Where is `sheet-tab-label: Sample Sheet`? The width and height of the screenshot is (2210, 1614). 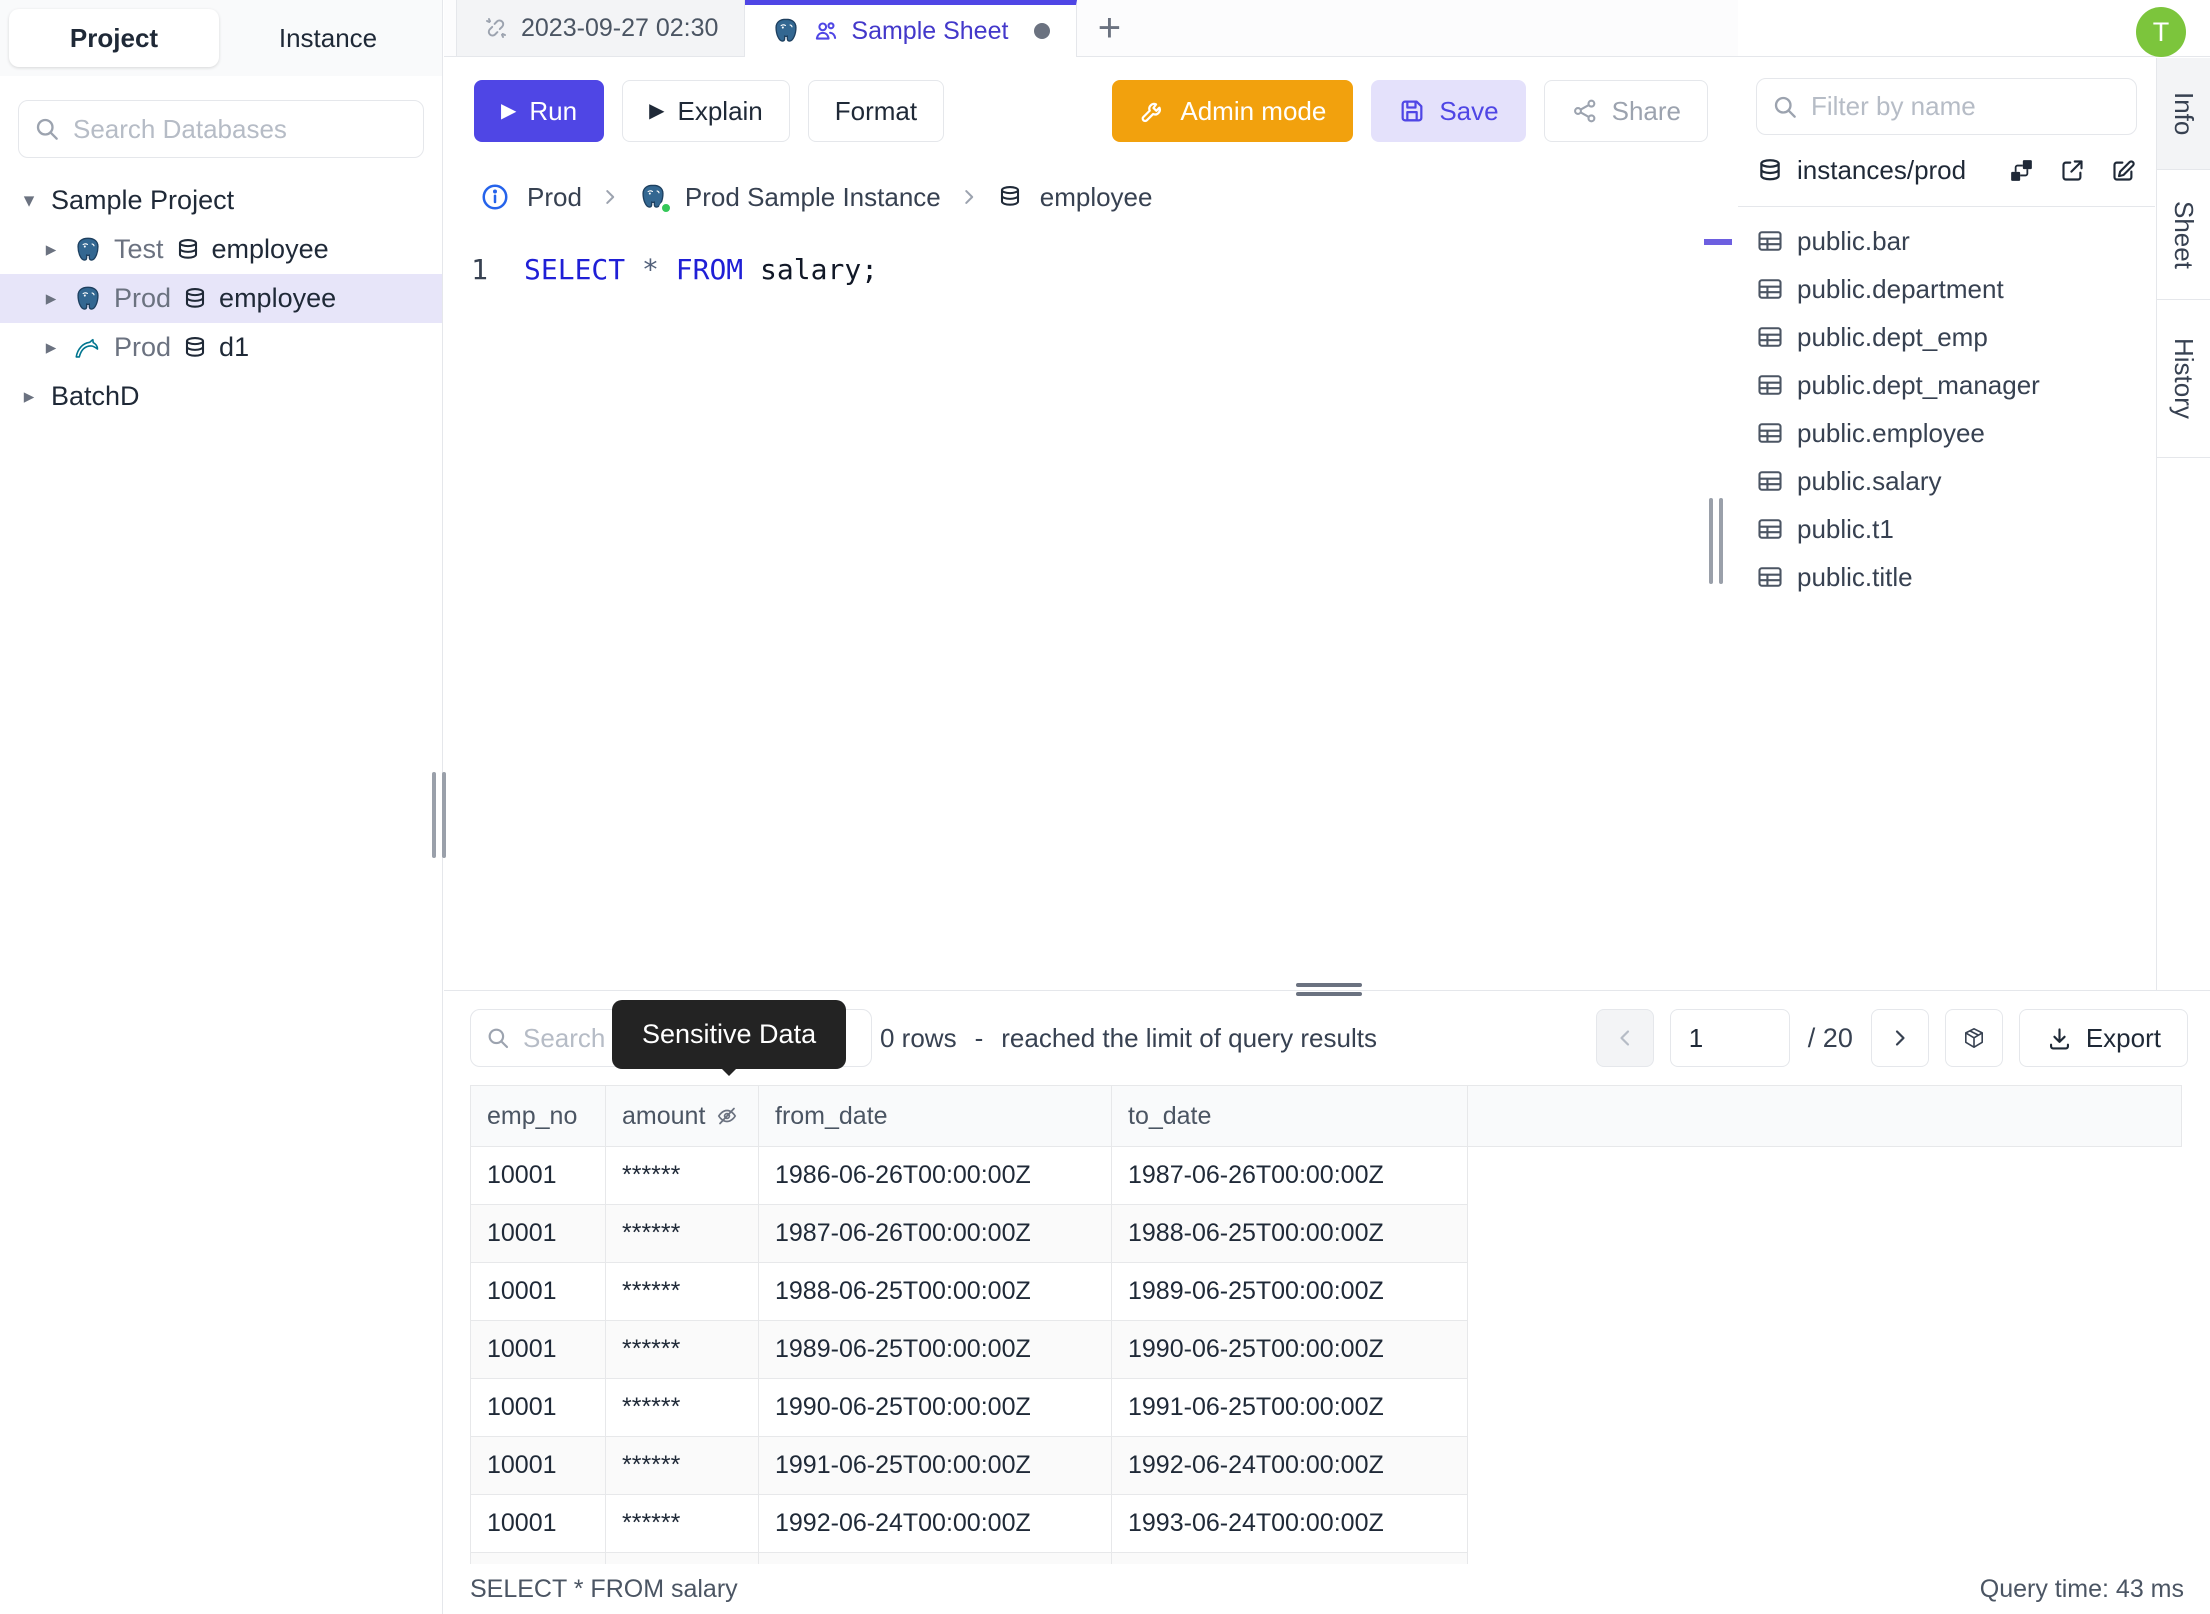 sheet-tab-label: Sample Sheet is located at coordinates (930, 30).